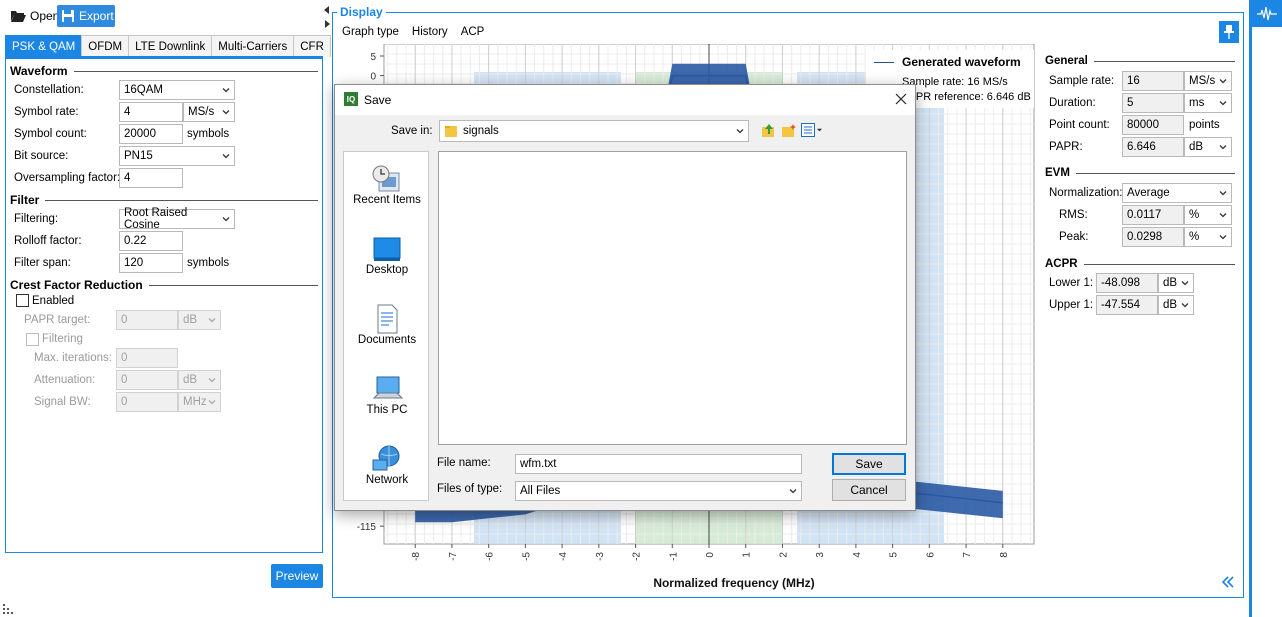 The image size is (1282, 617). I want to click on cfr-filtering-checkbox, so click(32, 339).